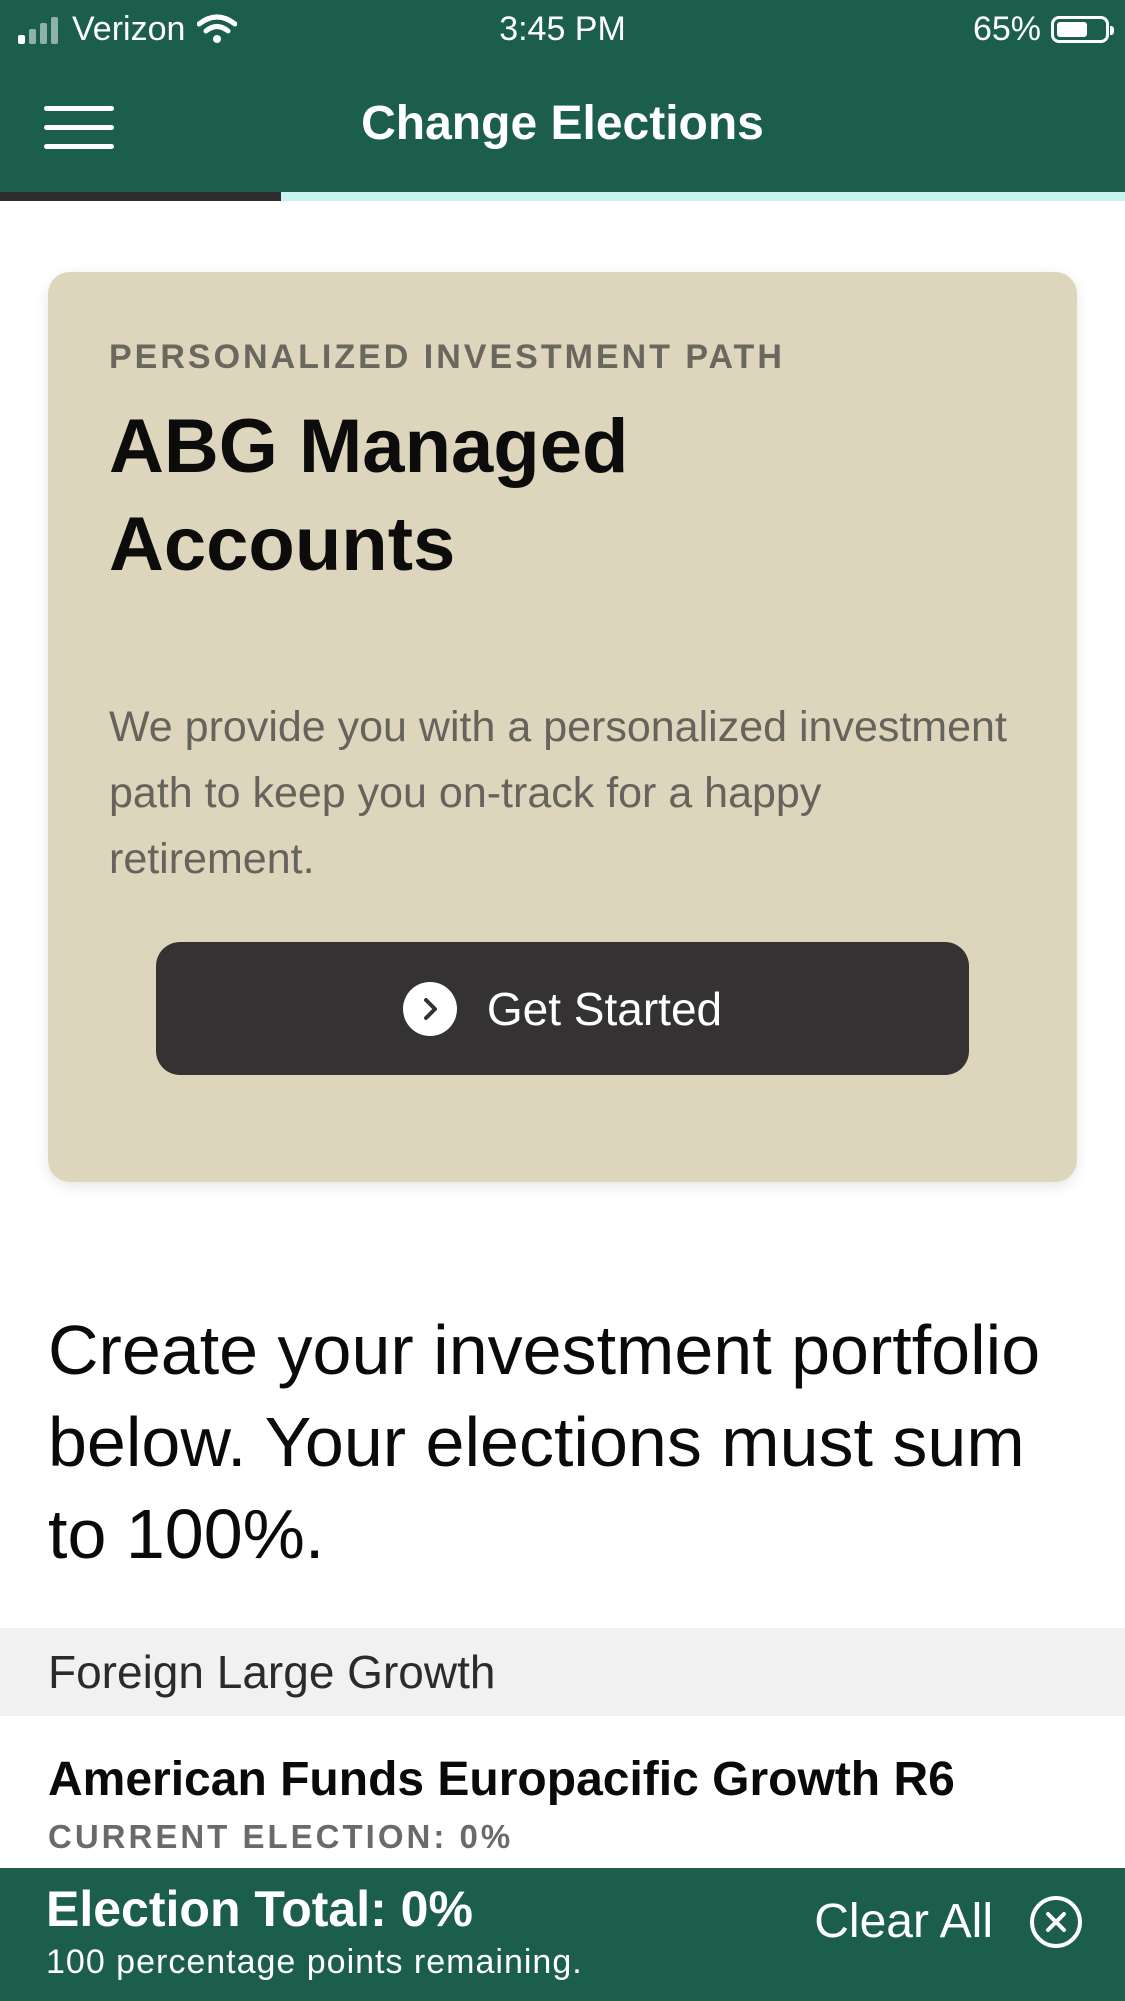 This screenshot has width=1125, height=2001. Describe the element at coordinates (281, 1836) in the screenshot. I see `fund-current-election: CURRENT ELECTION: 0%` at that location.